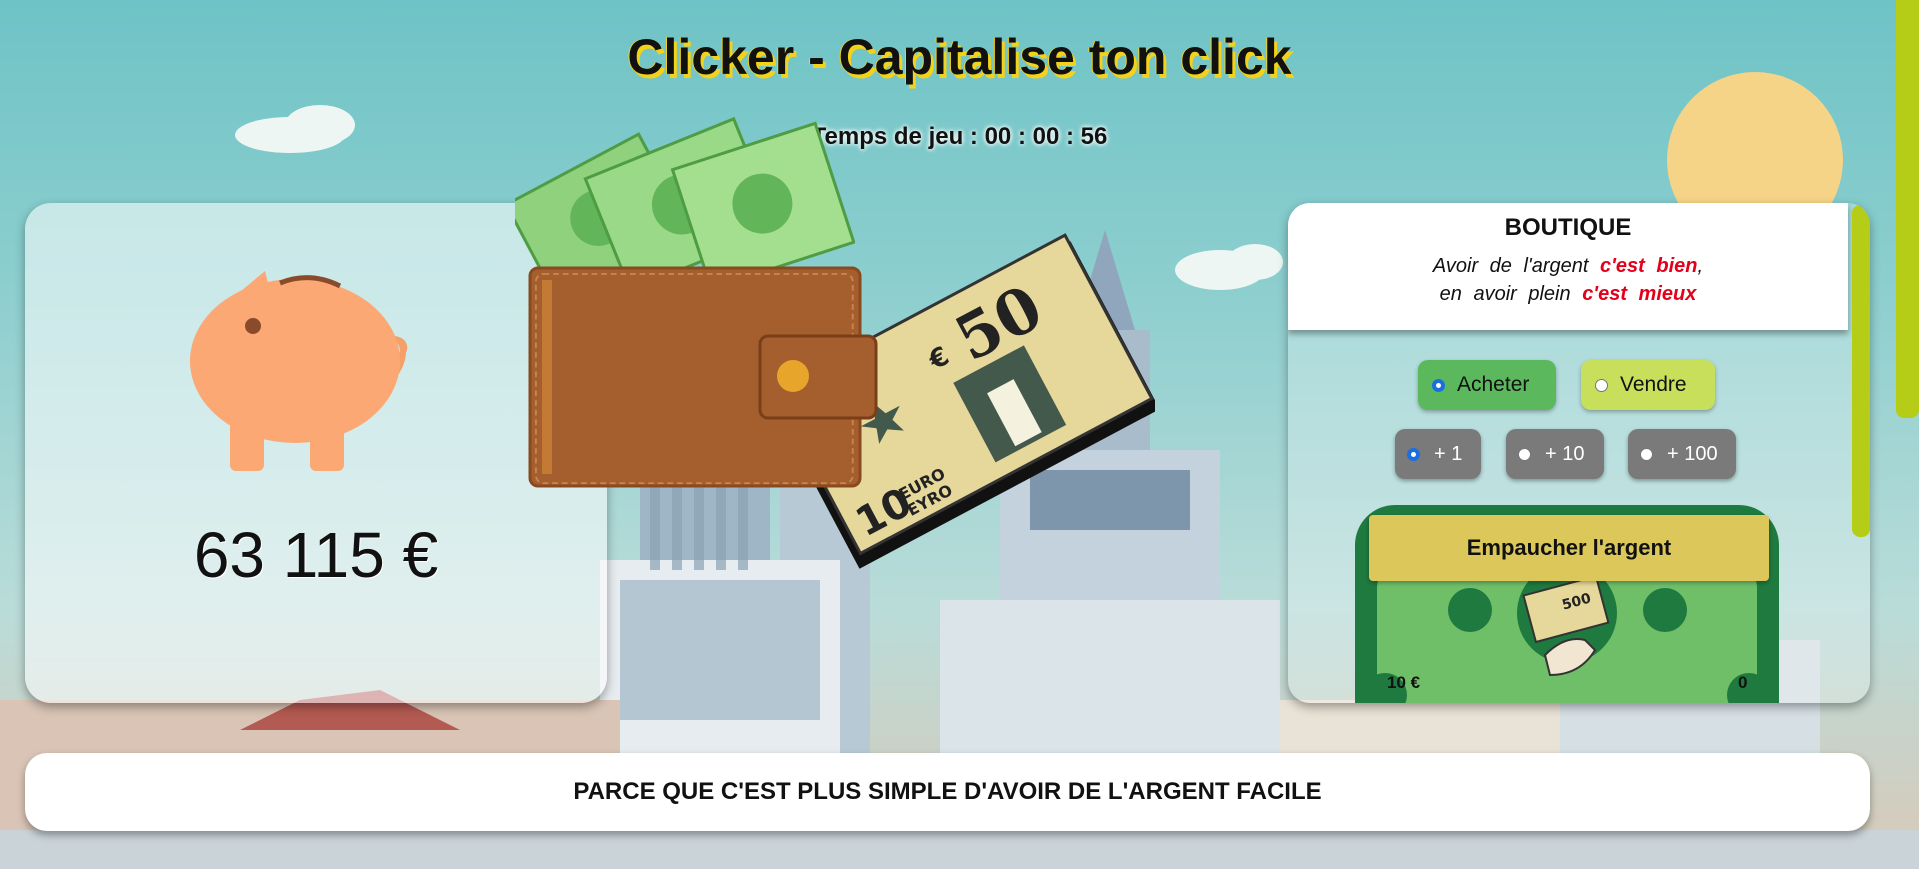 This screenshot has width=1919, height=869. I want to click on sell-mode-radio: Vendre, so click(1648, 385).